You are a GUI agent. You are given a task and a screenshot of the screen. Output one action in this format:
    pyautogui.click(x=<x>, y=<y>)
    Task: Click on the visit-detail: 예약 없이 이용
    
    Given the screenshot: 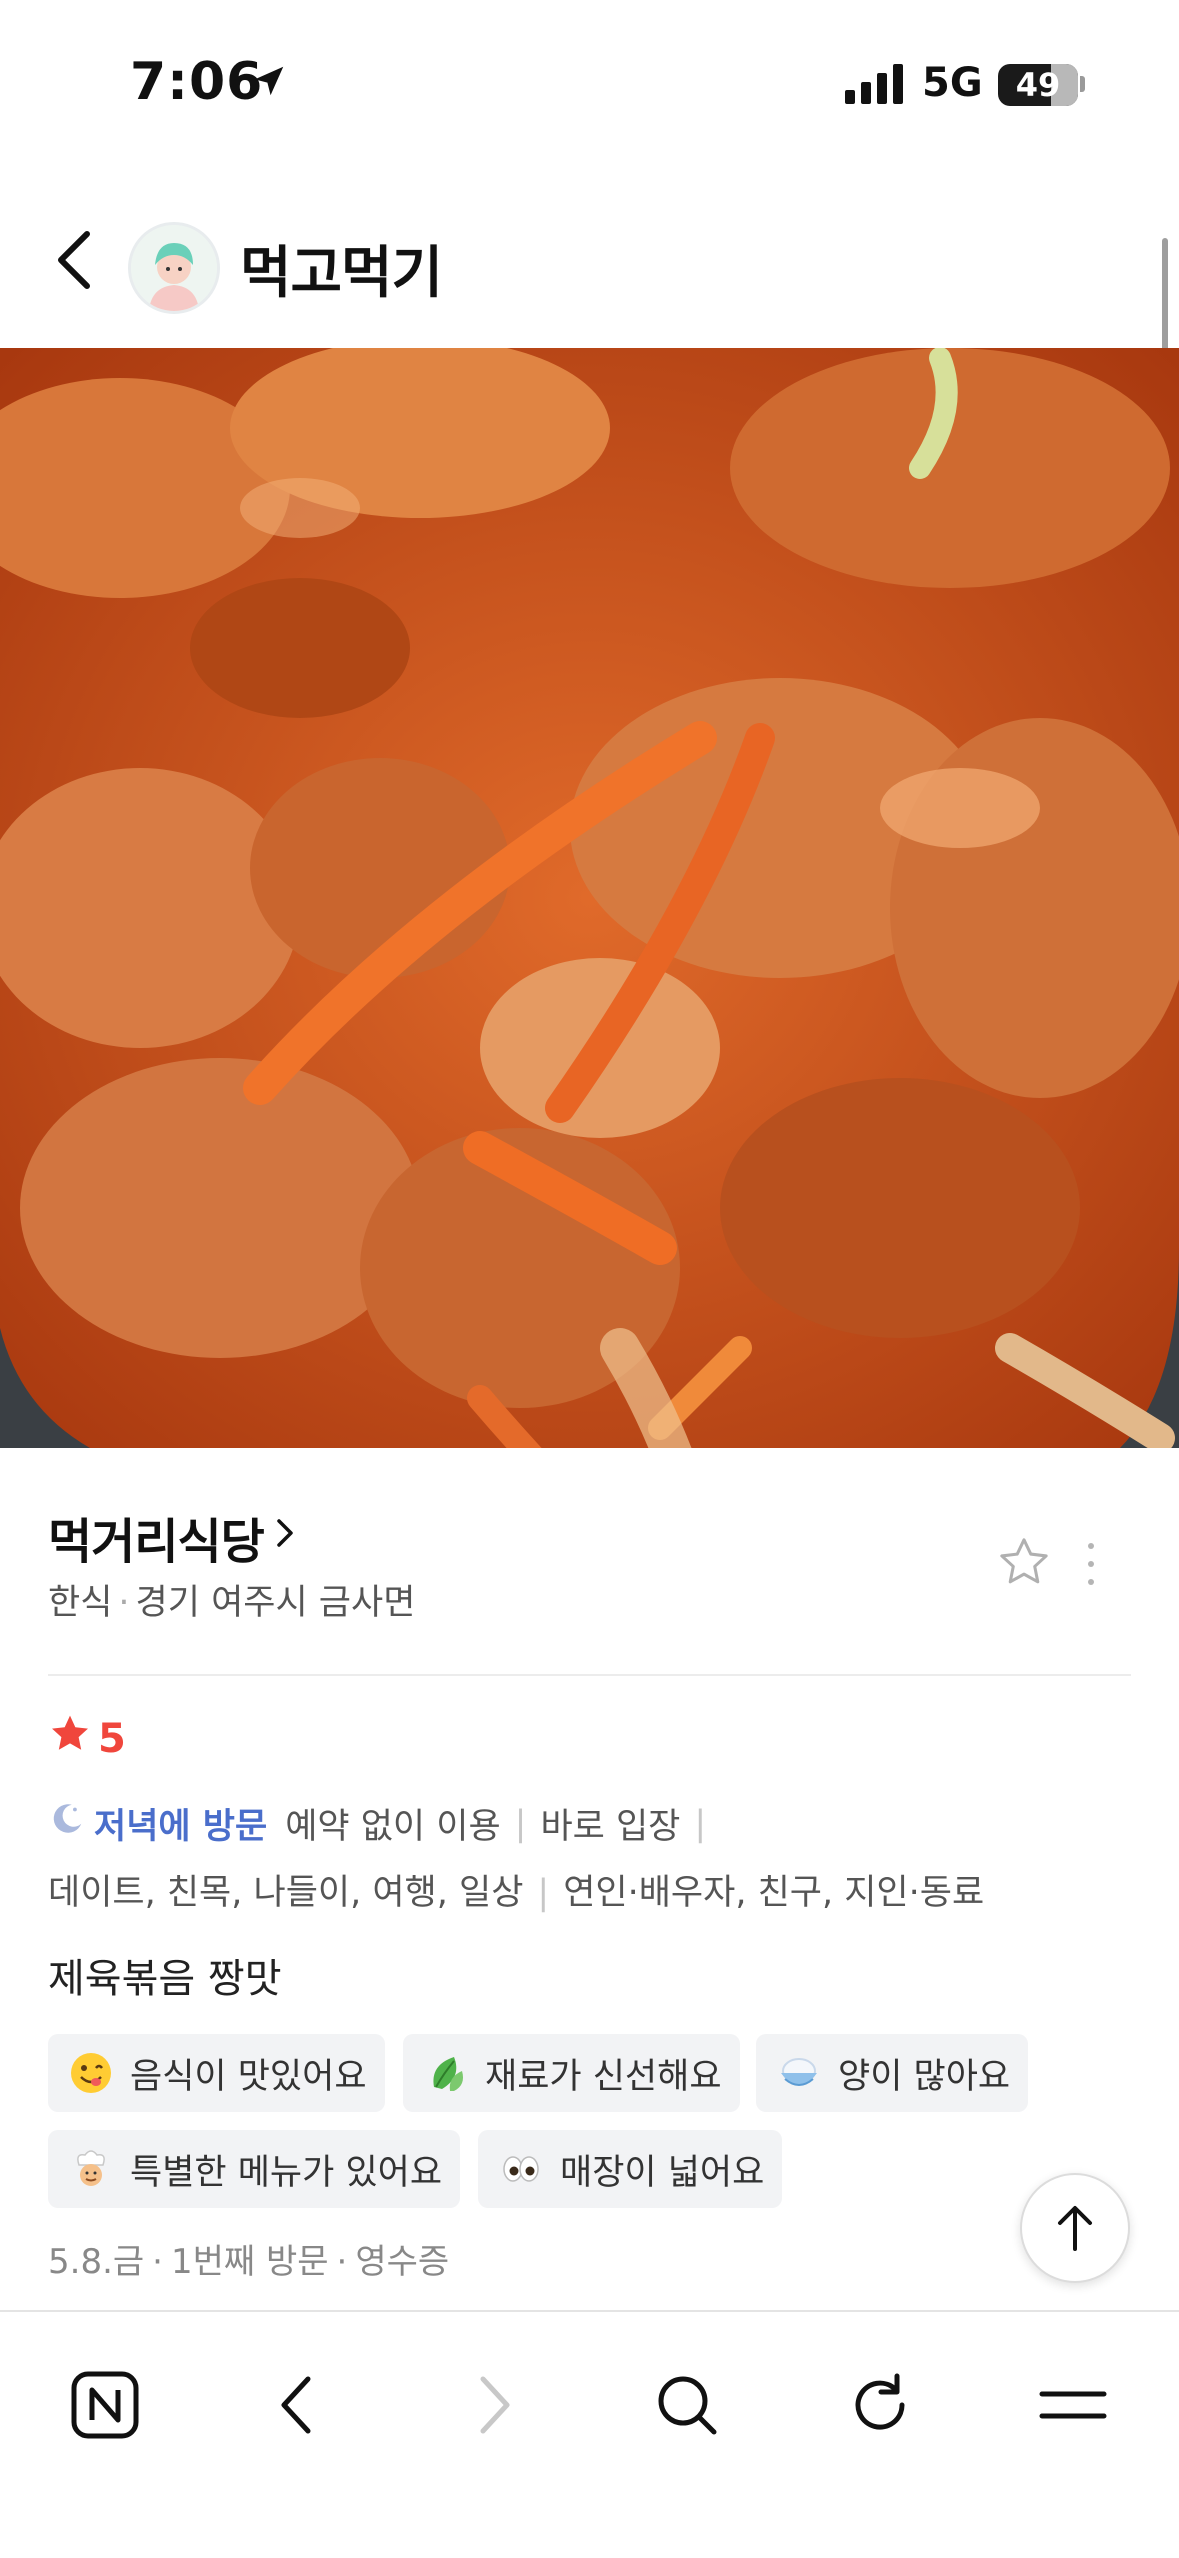 What is the action you would take?
    pyautogui.click(x=393, y=1827)
    